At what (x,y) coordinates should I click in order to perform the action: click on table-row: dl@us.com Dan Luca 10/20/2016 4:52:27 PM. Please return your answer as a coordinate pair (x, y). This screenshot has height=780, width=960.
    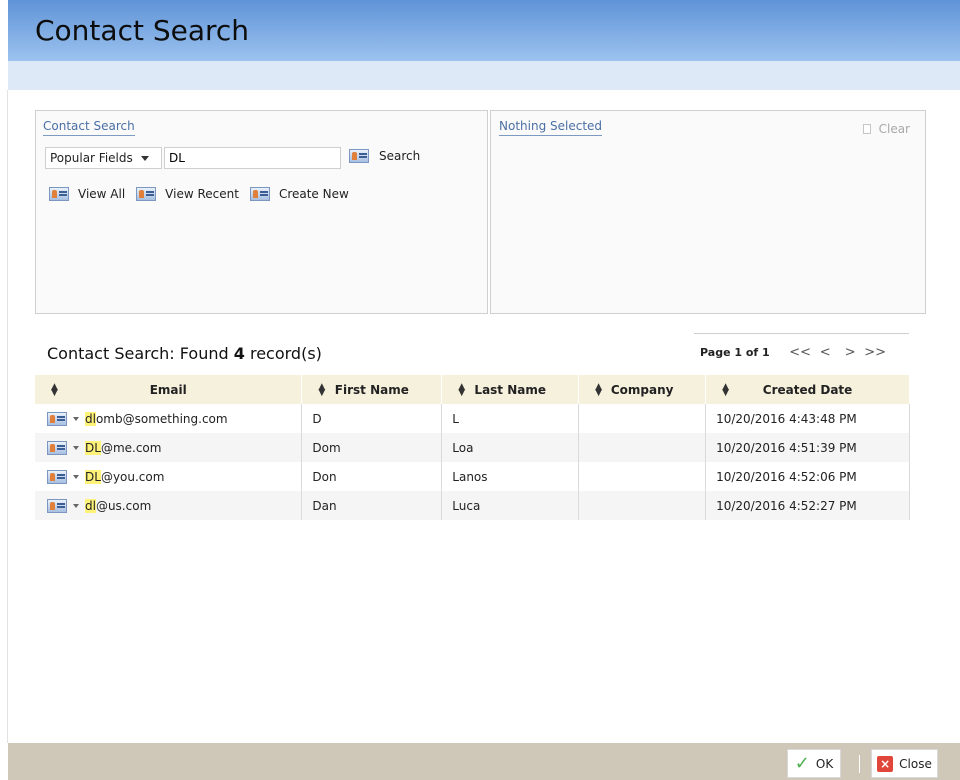
    Looking at the image, I should click on (472, 505).